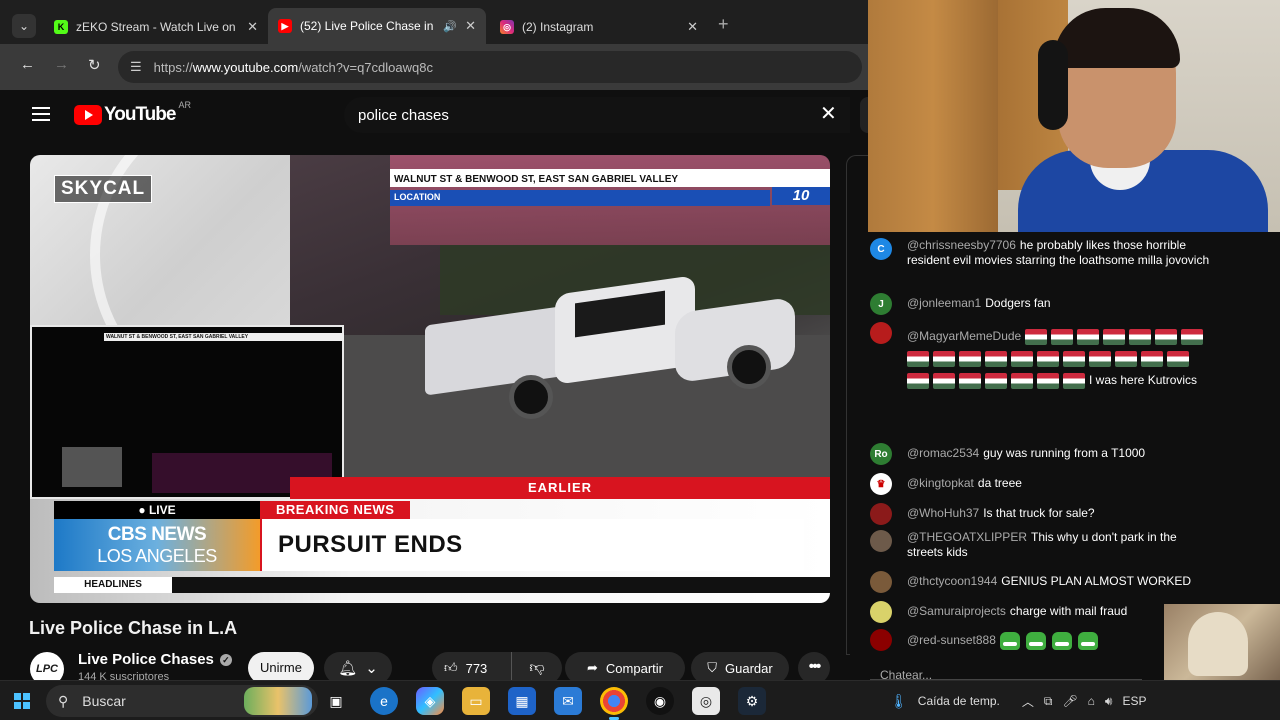 This screenshot has width=1280, height=720. I want to click on capture-app-icon: ◎, so click(706, 701).